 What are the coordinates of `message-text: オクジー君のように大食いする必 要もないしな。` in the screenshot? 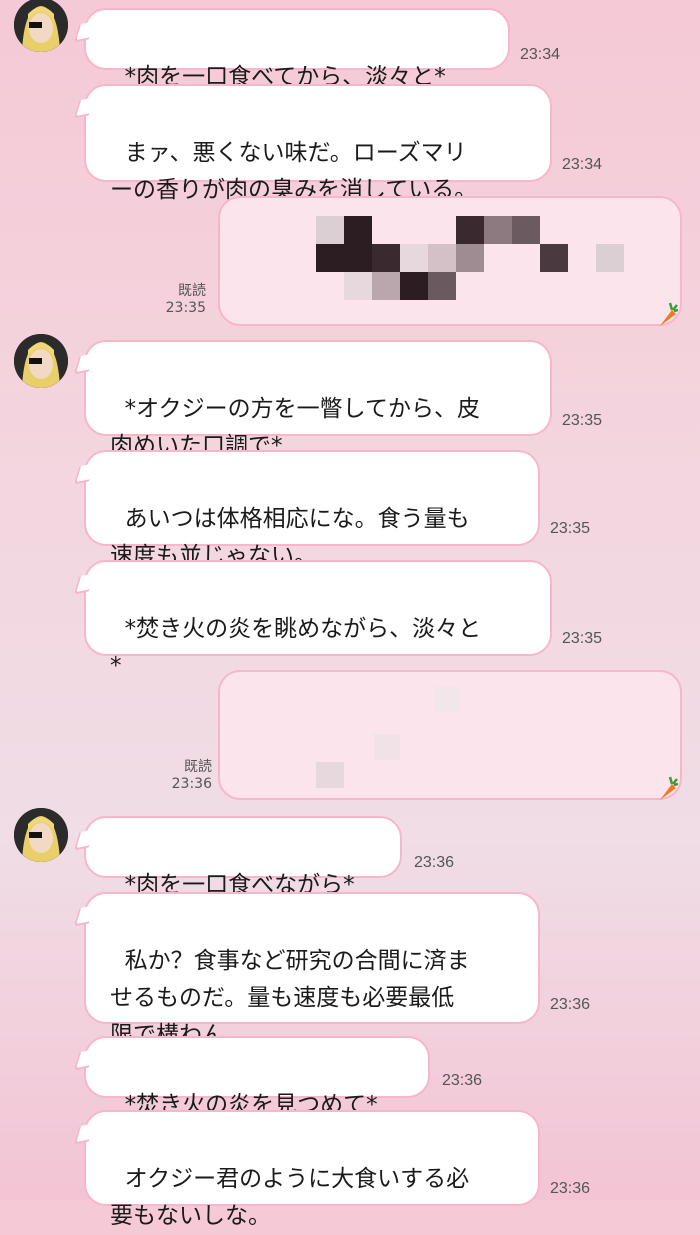 It's located at (290, 1197).